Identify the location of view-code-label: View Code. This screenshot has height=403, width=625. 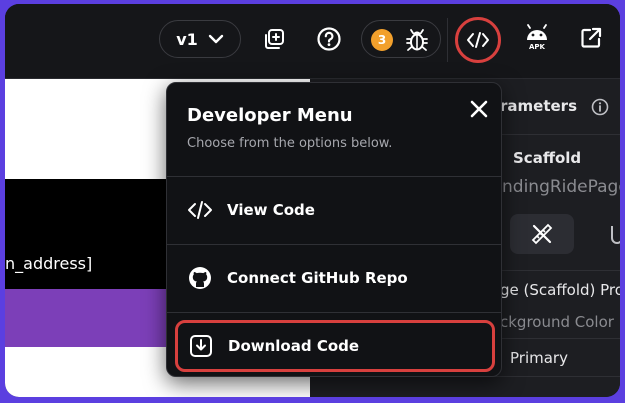
(271, 210).